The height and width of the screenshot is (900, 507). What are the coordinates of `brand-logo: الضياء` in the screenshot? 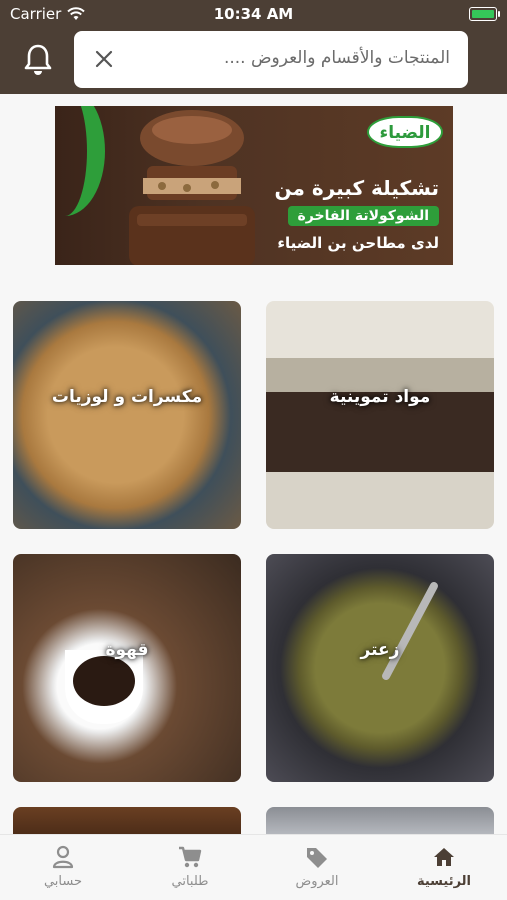 It's located at (405, 132).